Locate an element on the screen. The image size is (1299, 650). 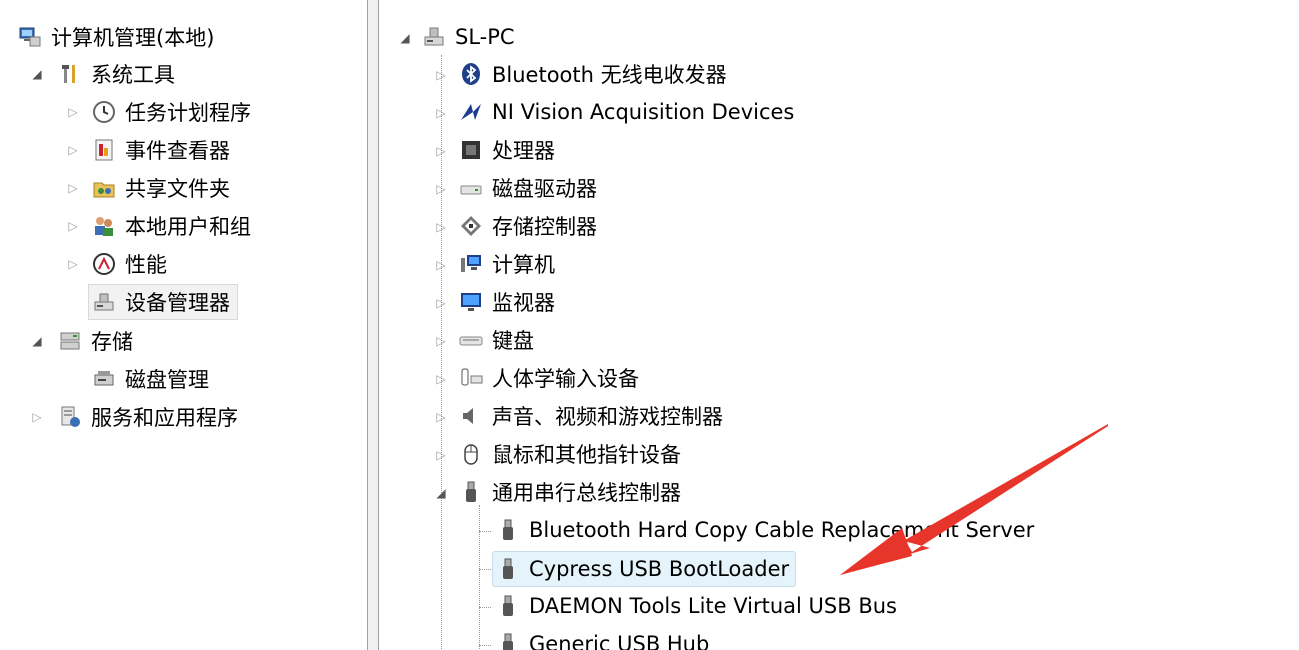
usb-device-daemon-tools: DAEMON Tools Lite Virtual USB Bus is located at coordinates (698, 606).